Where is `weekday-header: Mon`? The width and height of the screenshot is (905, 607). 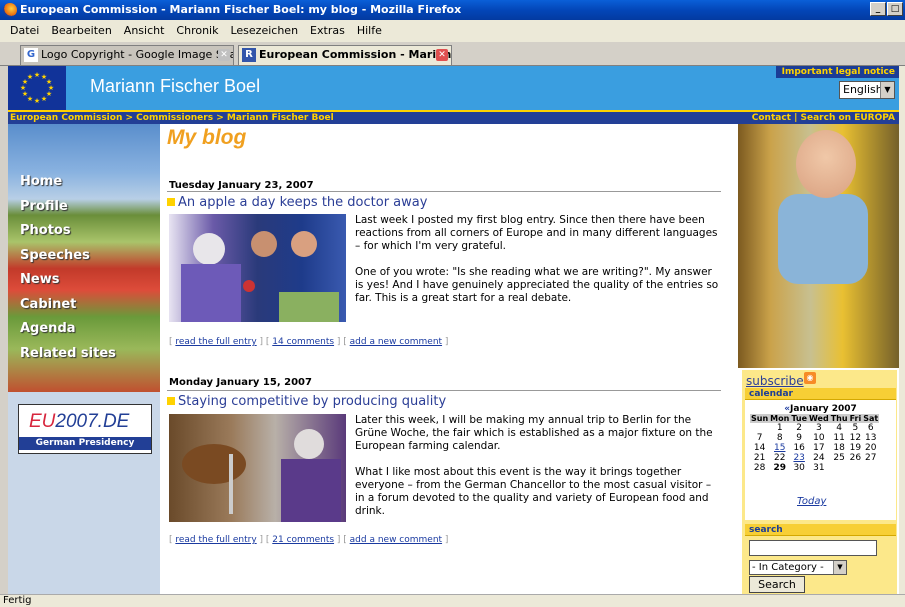
weekday-header: Mon is located at coordinates (780, 418).